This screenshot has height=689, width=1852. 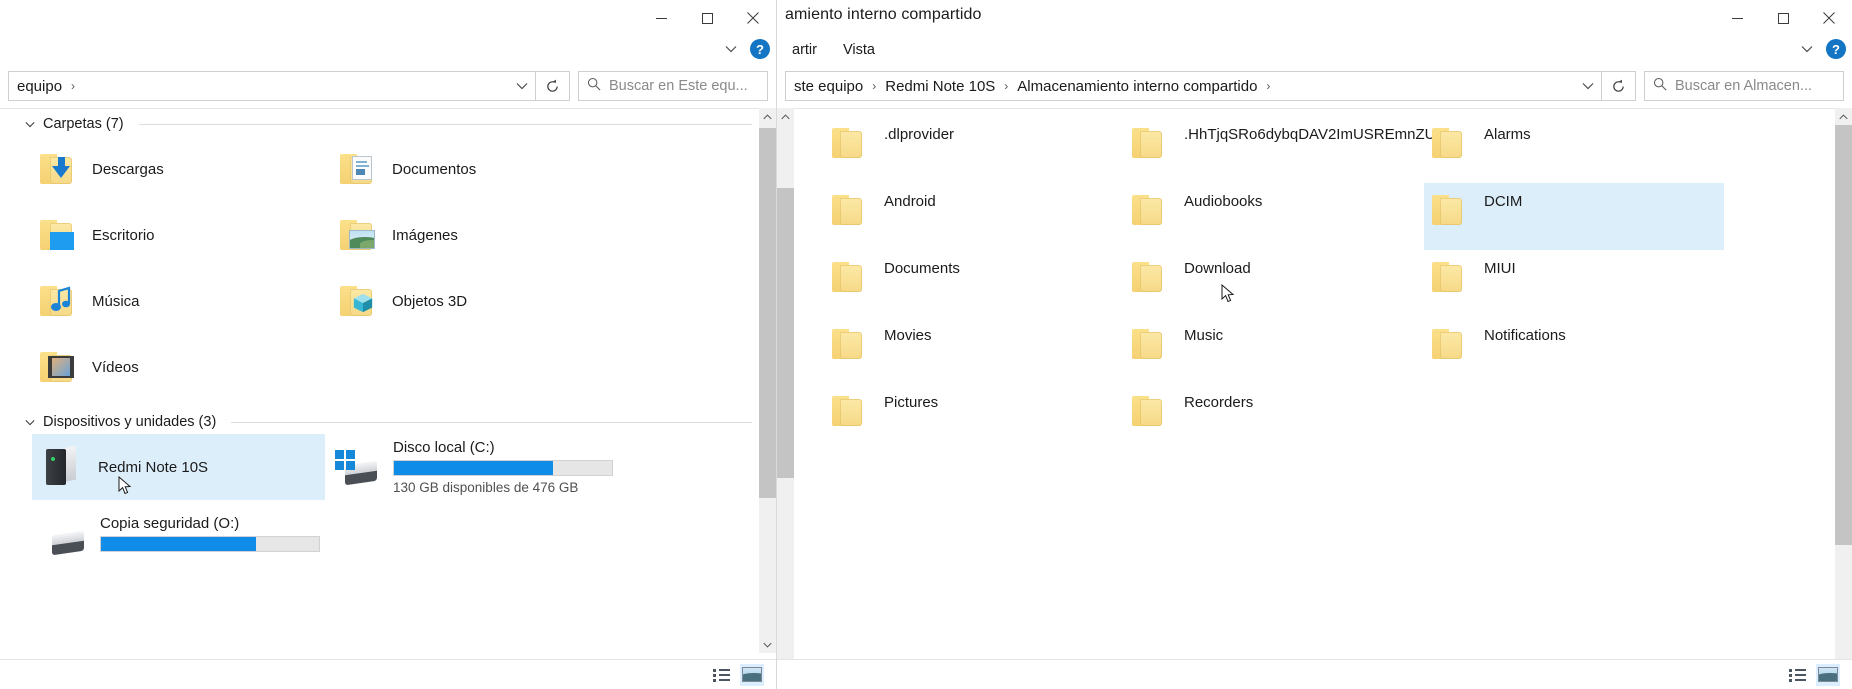 I want to click on folder-tile-documentos: Documentos, so click(x=482, y=169).